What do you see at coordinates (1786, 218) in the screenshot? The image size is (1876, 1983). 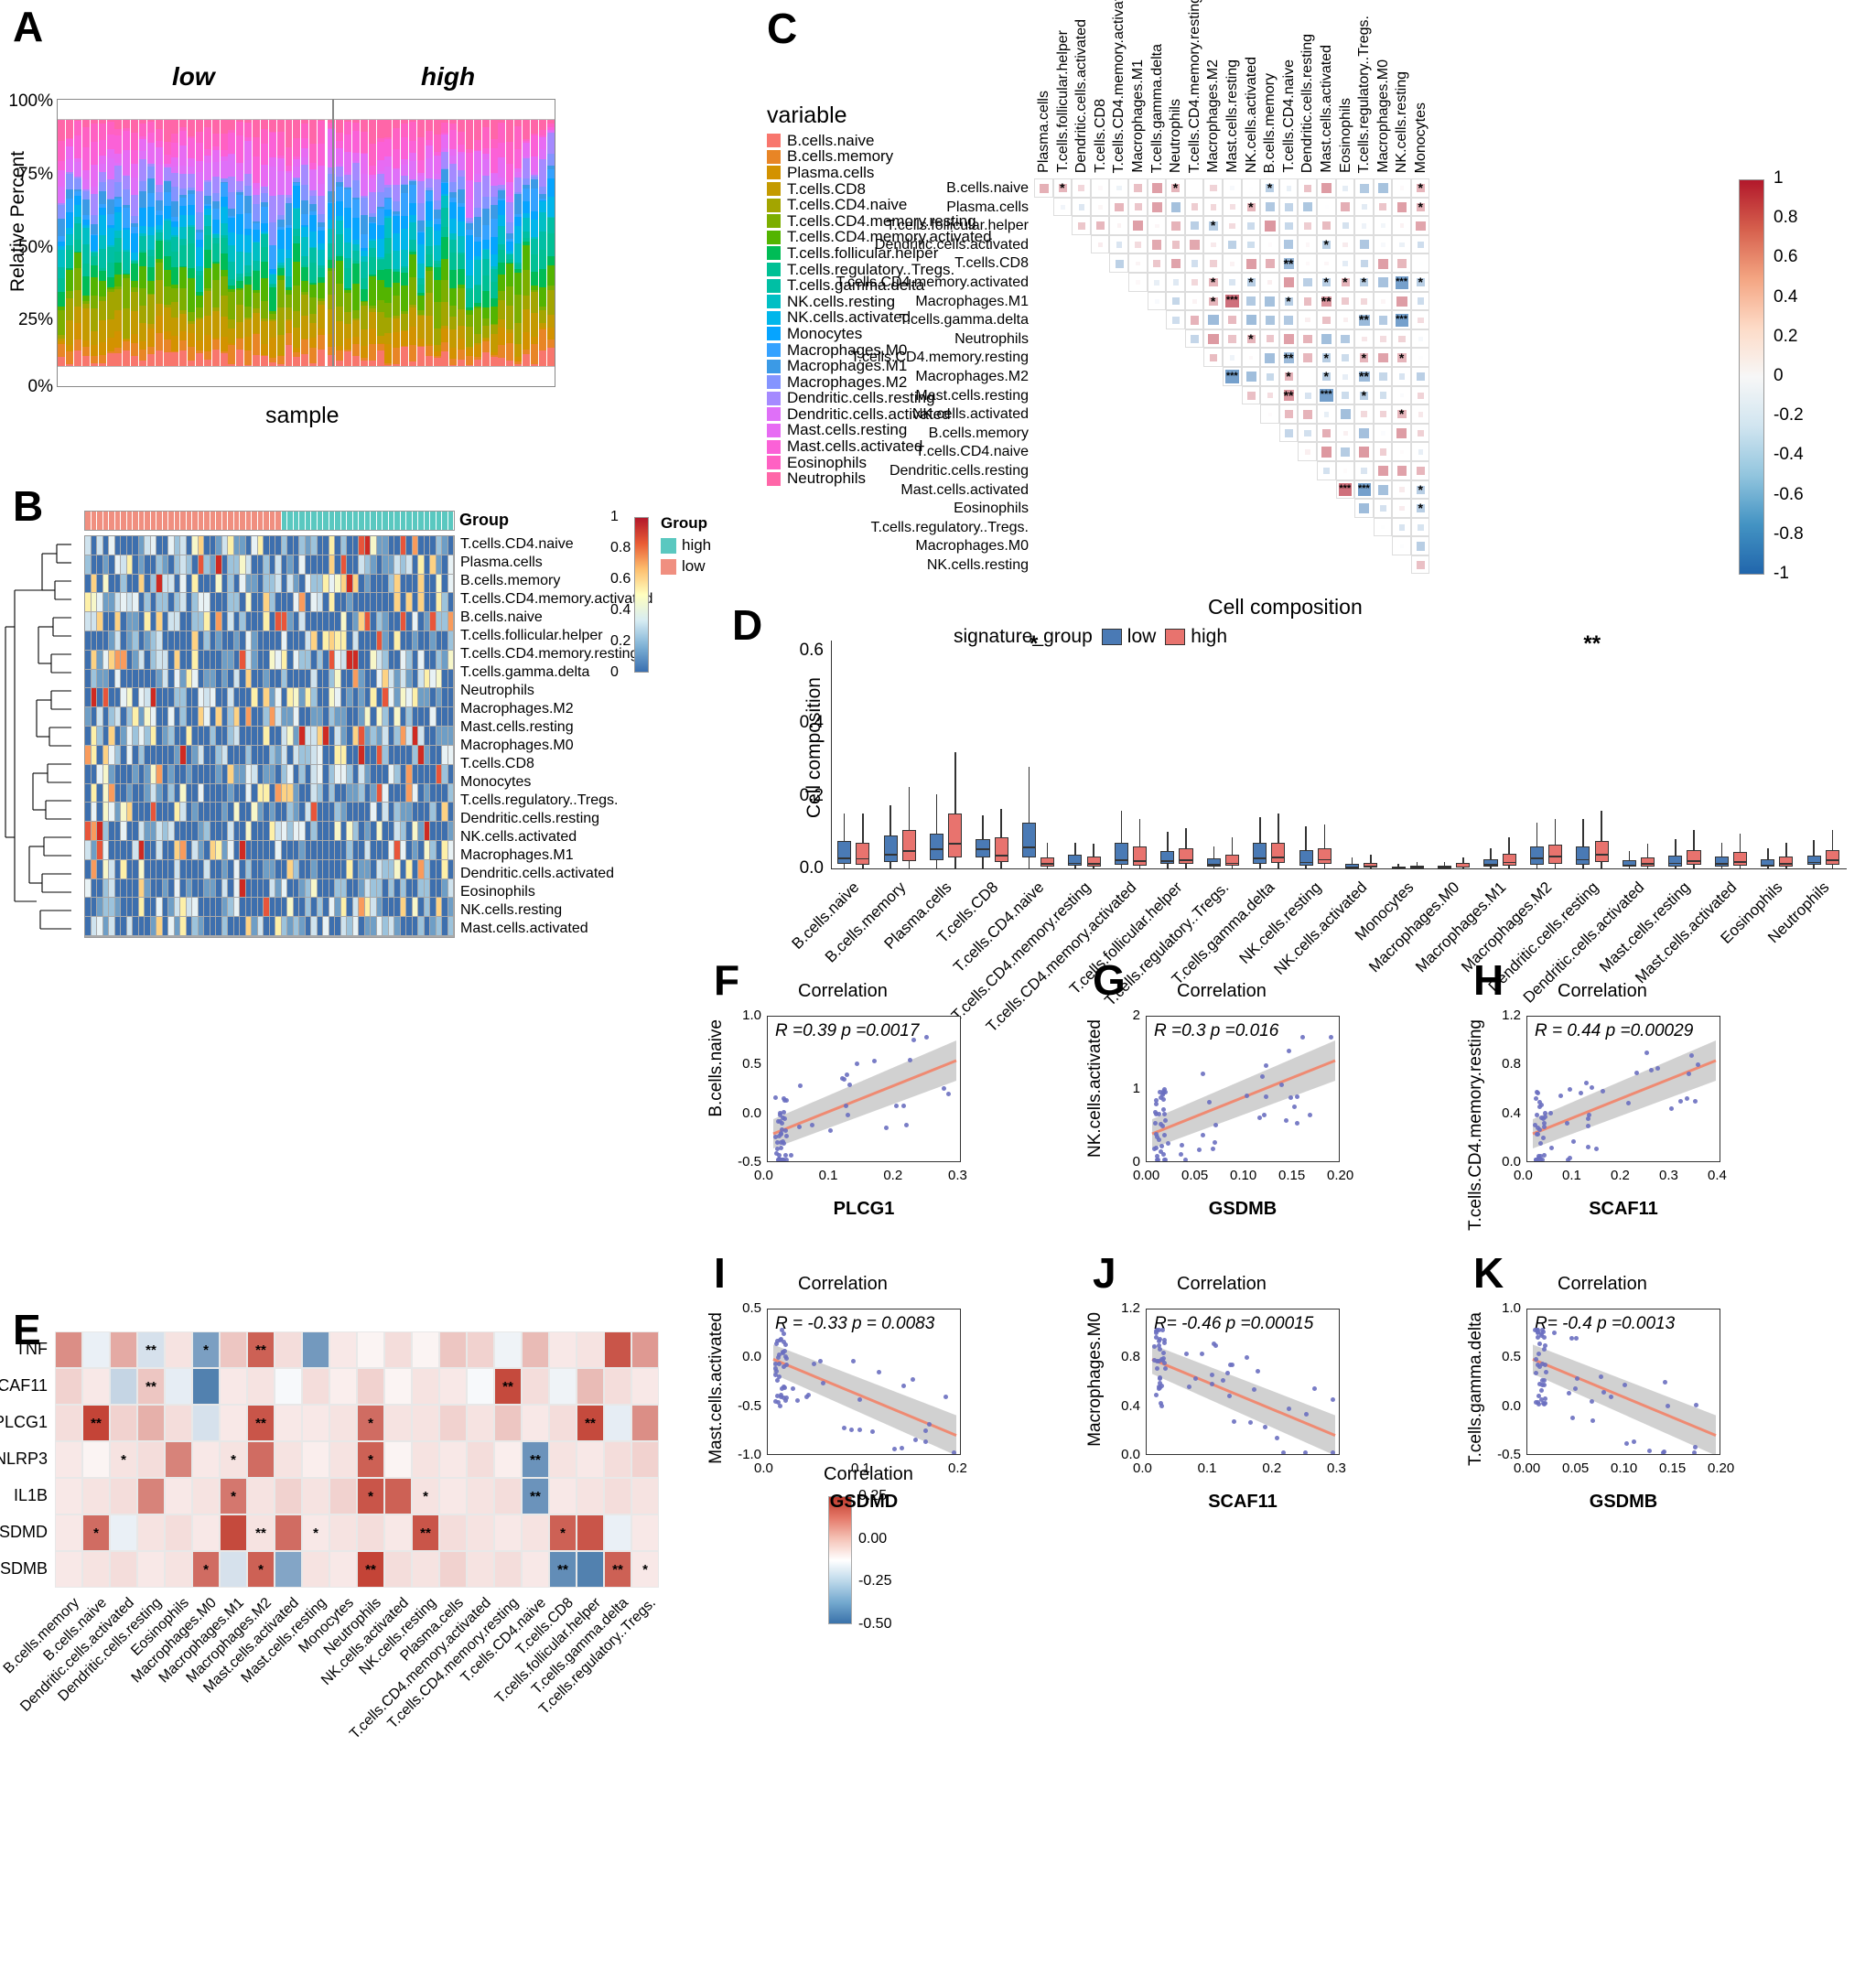 I see `panel-c-scale-tick: 0.8` at bounding box center [1786, 218].